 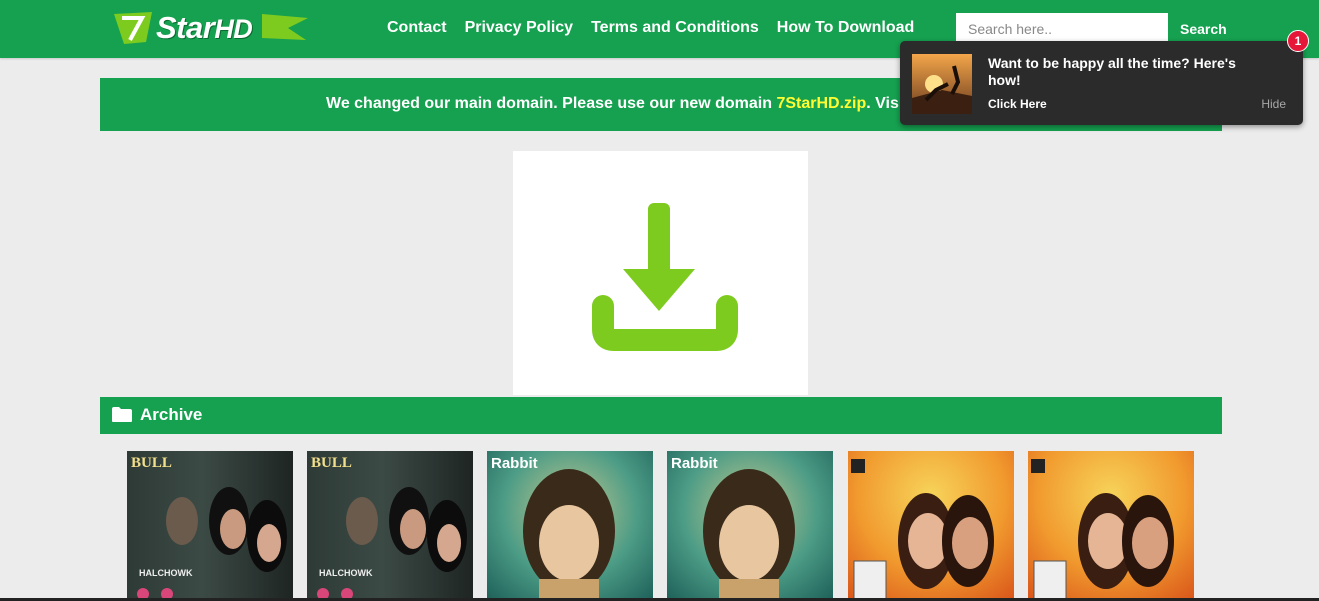 What do you see at coordinates (942, 84) in the screenshot?
I see `popup-image` at bounding box center [942, 84].